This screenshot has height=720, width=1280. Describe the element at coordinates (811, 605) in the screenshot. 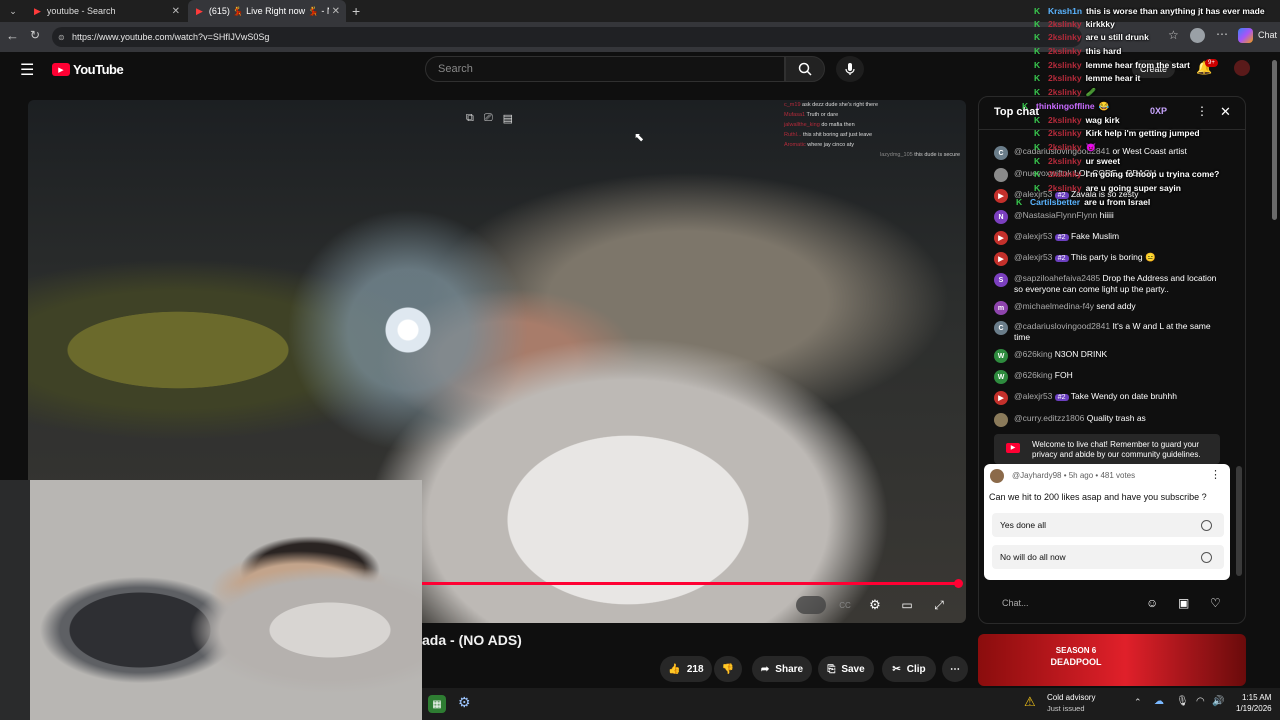

I see `autoplay-toggle` at that location.